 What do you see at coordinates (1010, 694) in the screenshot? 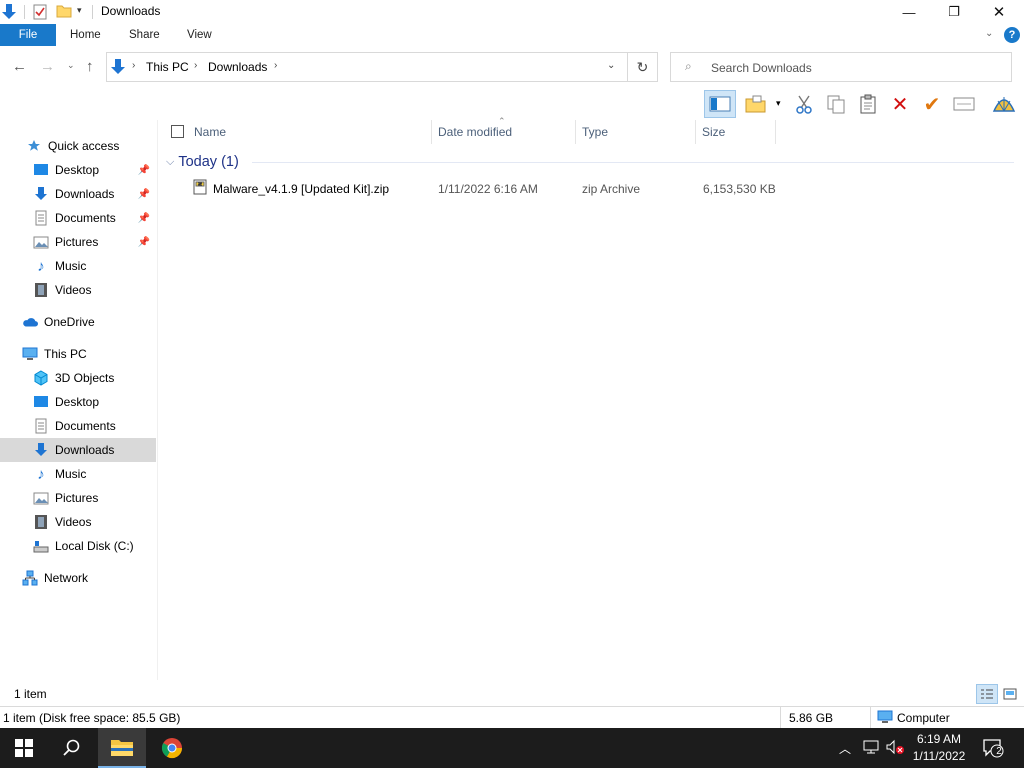
I see `large-icons-view-icon` at bounding box center [1010, 694].